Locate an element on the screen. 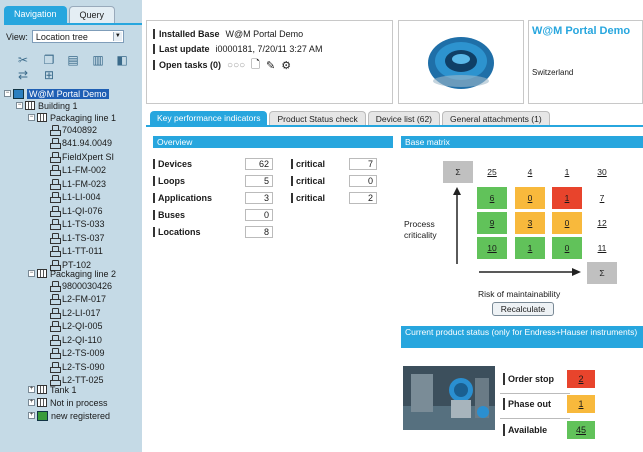  tree-device: L1-FM-002 is located at coordinates (78, 170).